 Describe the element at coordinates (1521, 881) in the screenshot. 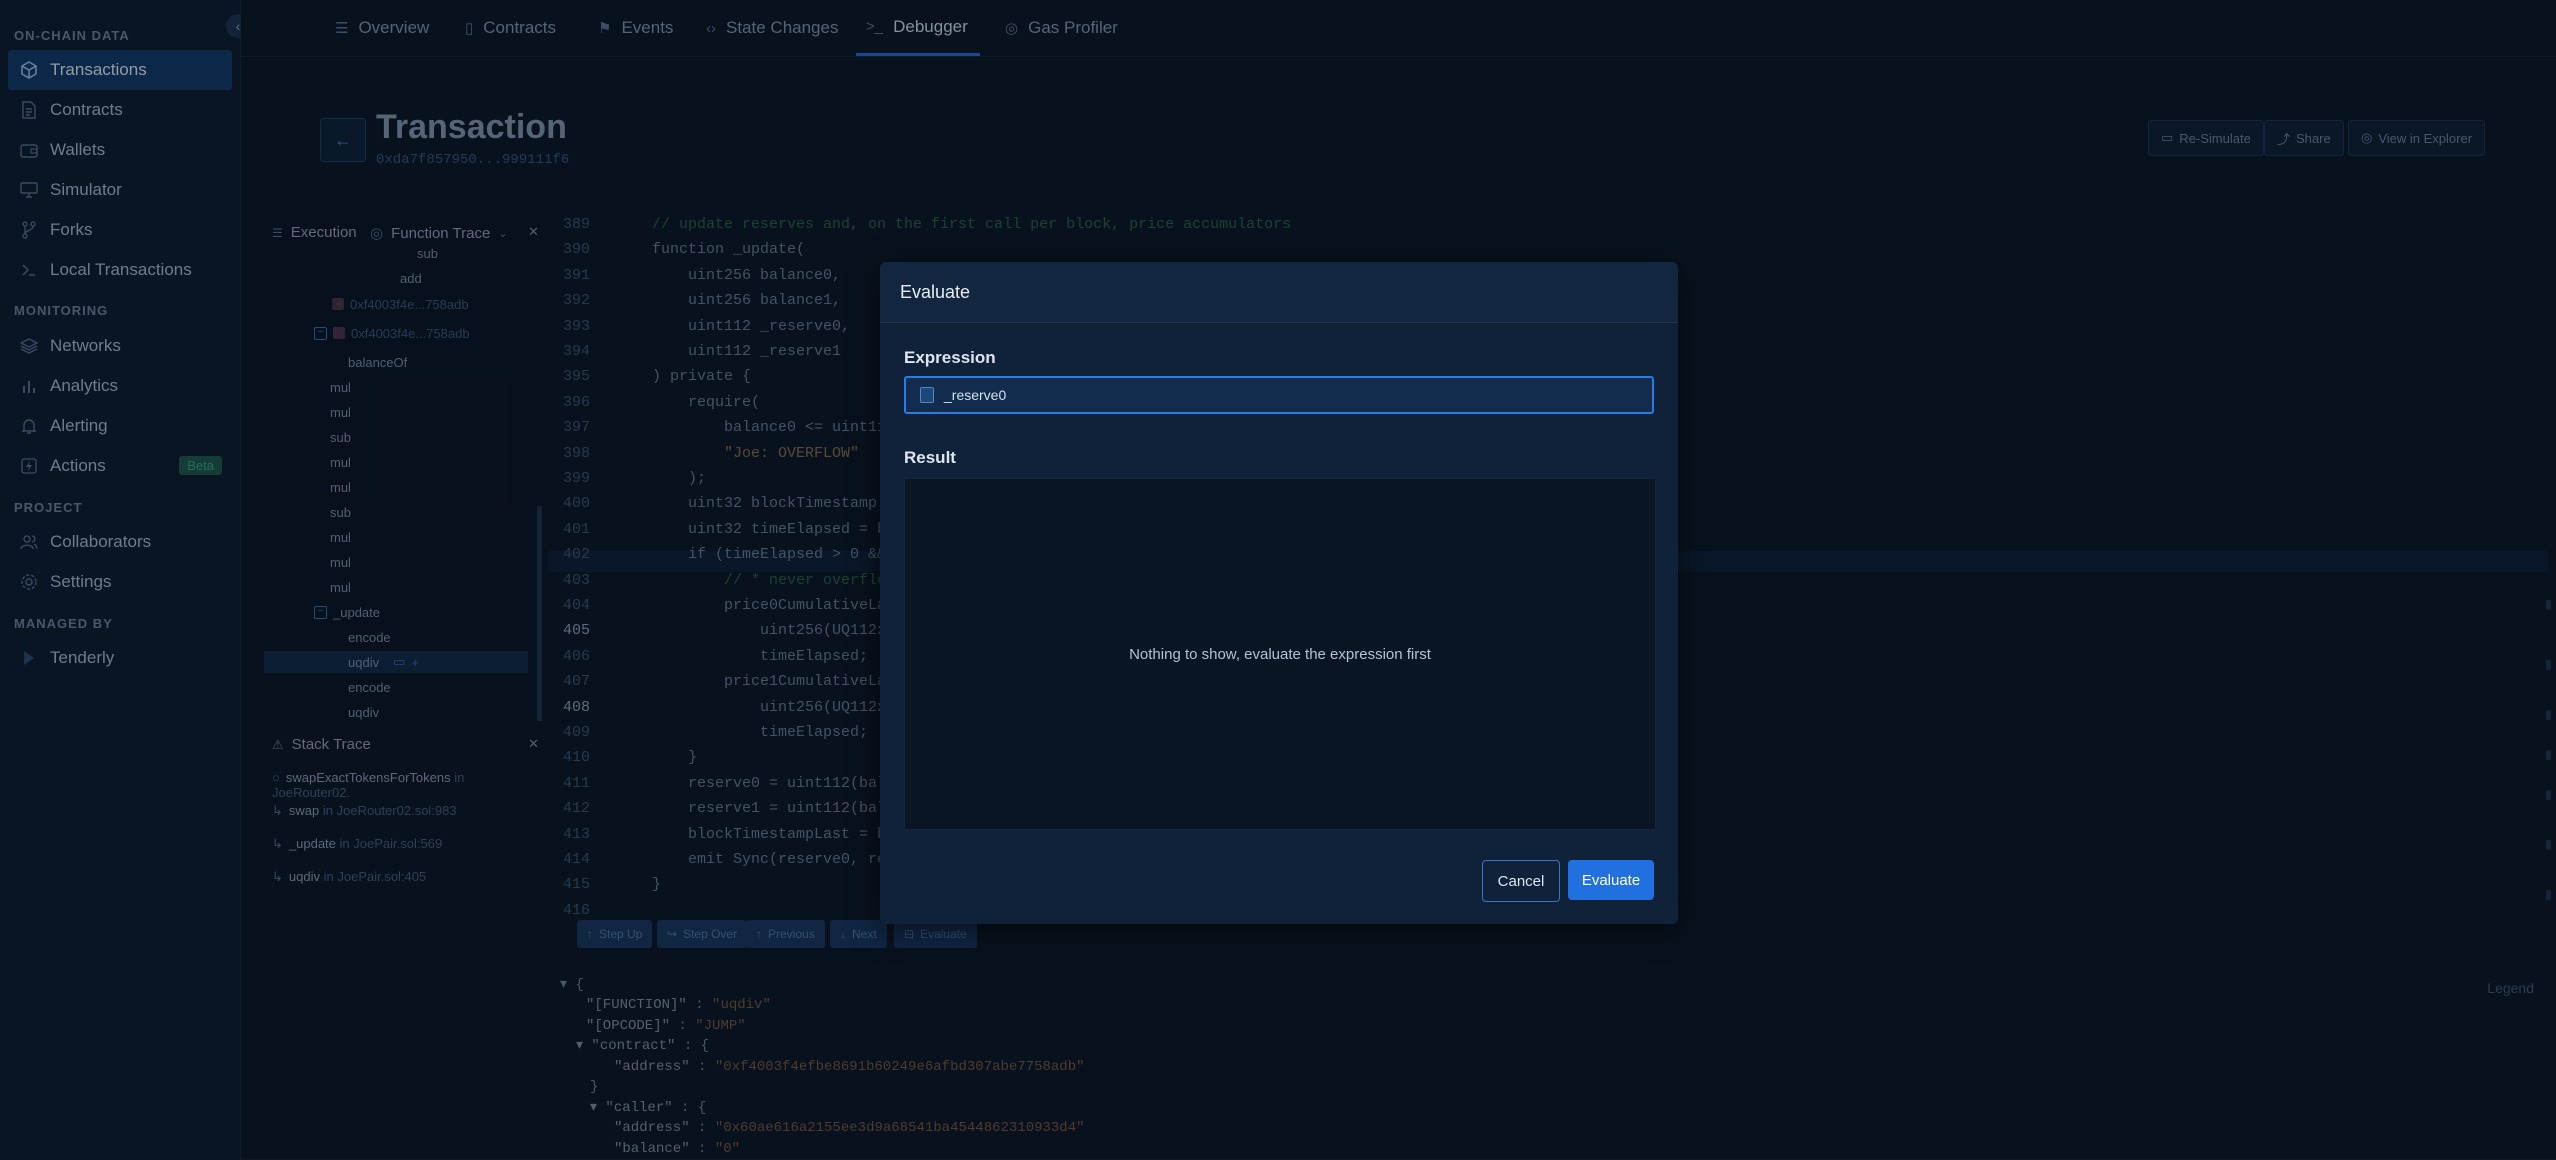

I see `cancel-button: Cancel` at that location.